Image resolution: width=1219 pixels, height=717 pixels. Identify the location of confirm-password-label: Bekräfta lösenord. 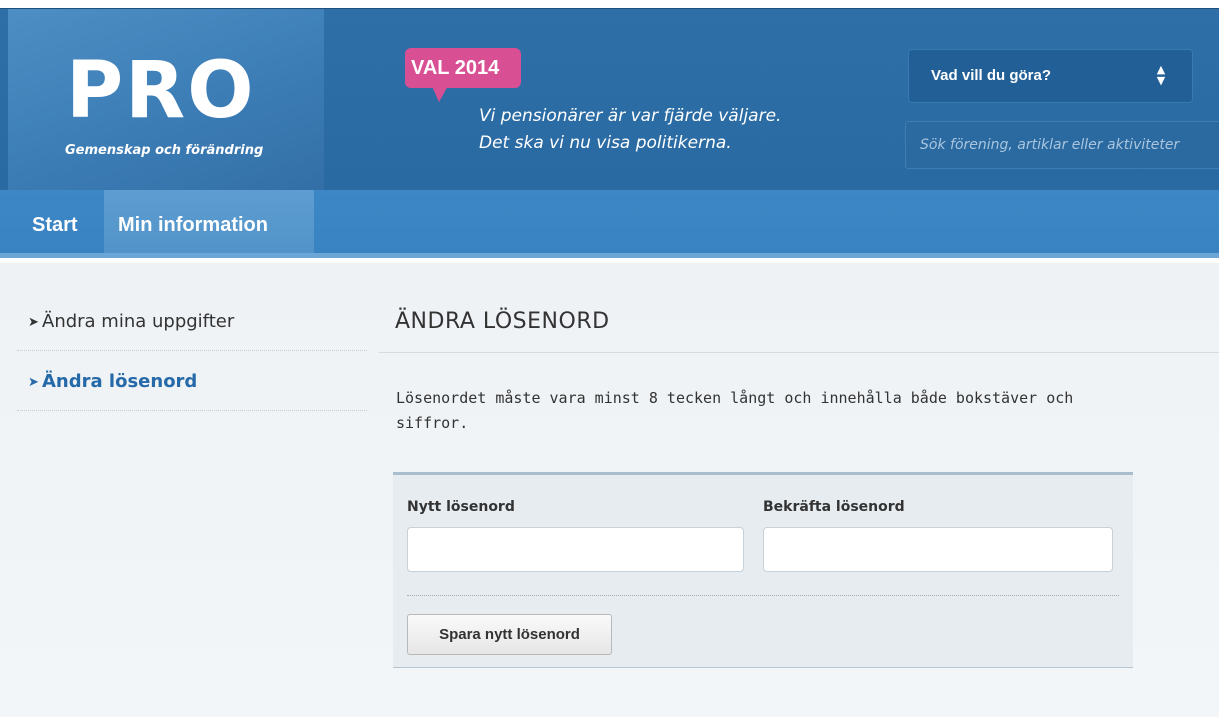
(834, 507).